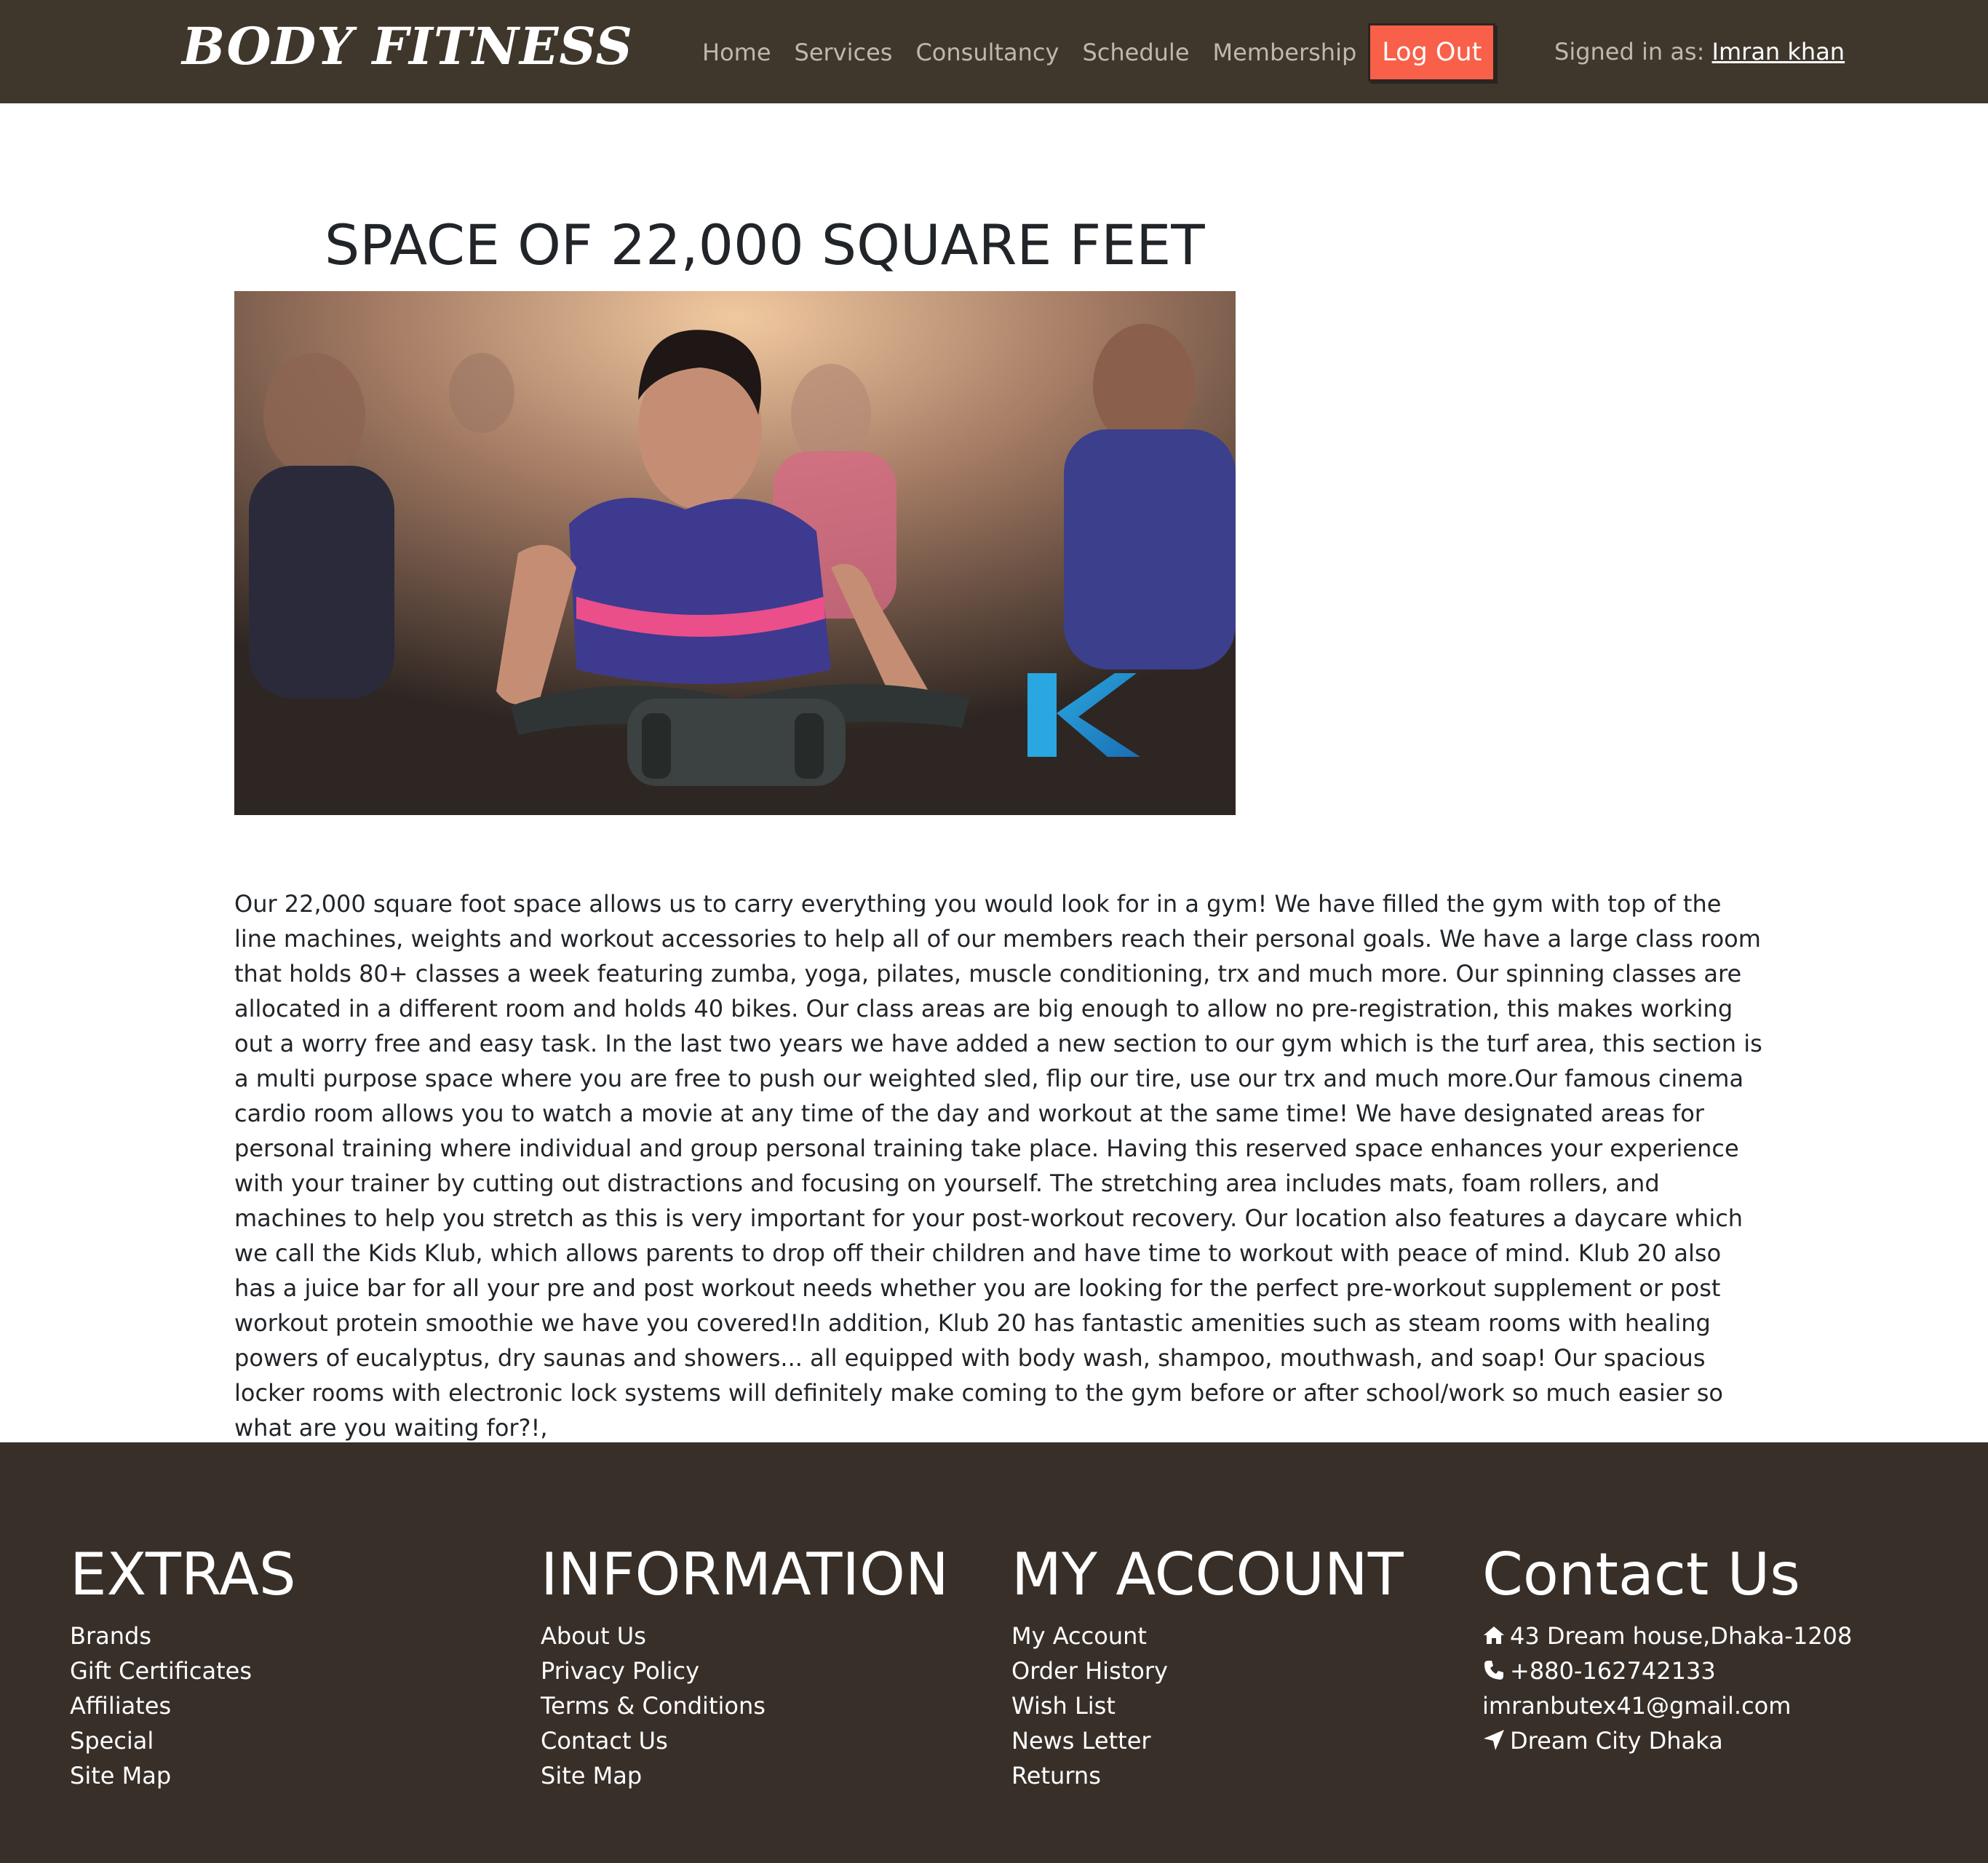  What do you see at coordinates (736, 53) in the screenshot?
I see `nav-link-home: Home` at bounding box center [736, 53].